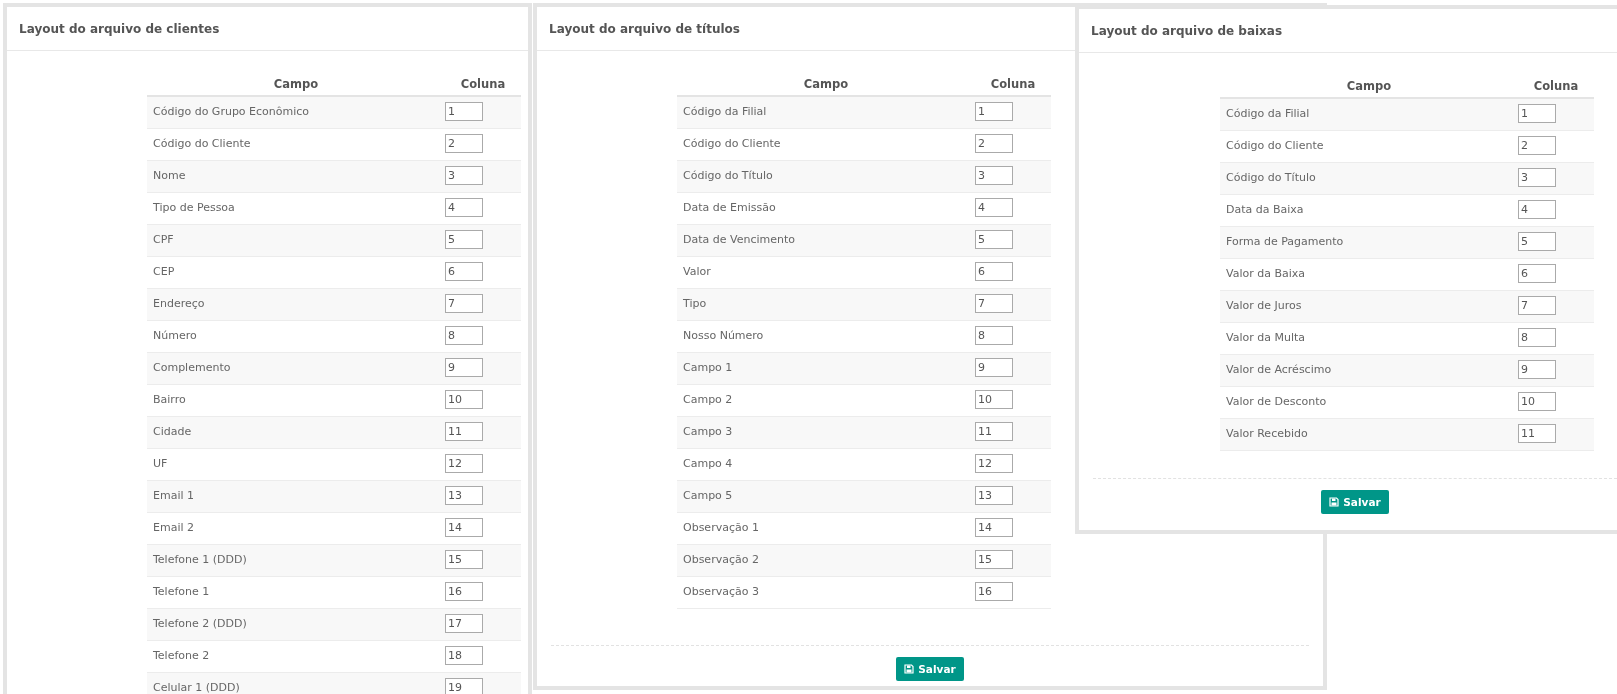  I want to click on table-cell-text: Nosso Número, so click(723, 335).